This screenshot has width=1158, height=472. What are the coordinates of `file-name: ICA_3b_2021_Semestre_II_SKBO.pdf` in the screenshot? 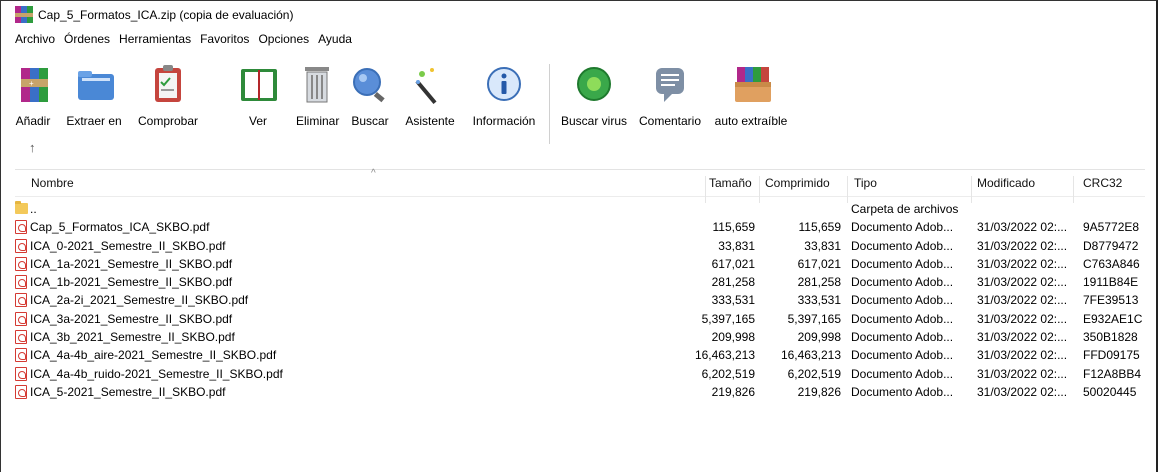 It's located at (132, 337).